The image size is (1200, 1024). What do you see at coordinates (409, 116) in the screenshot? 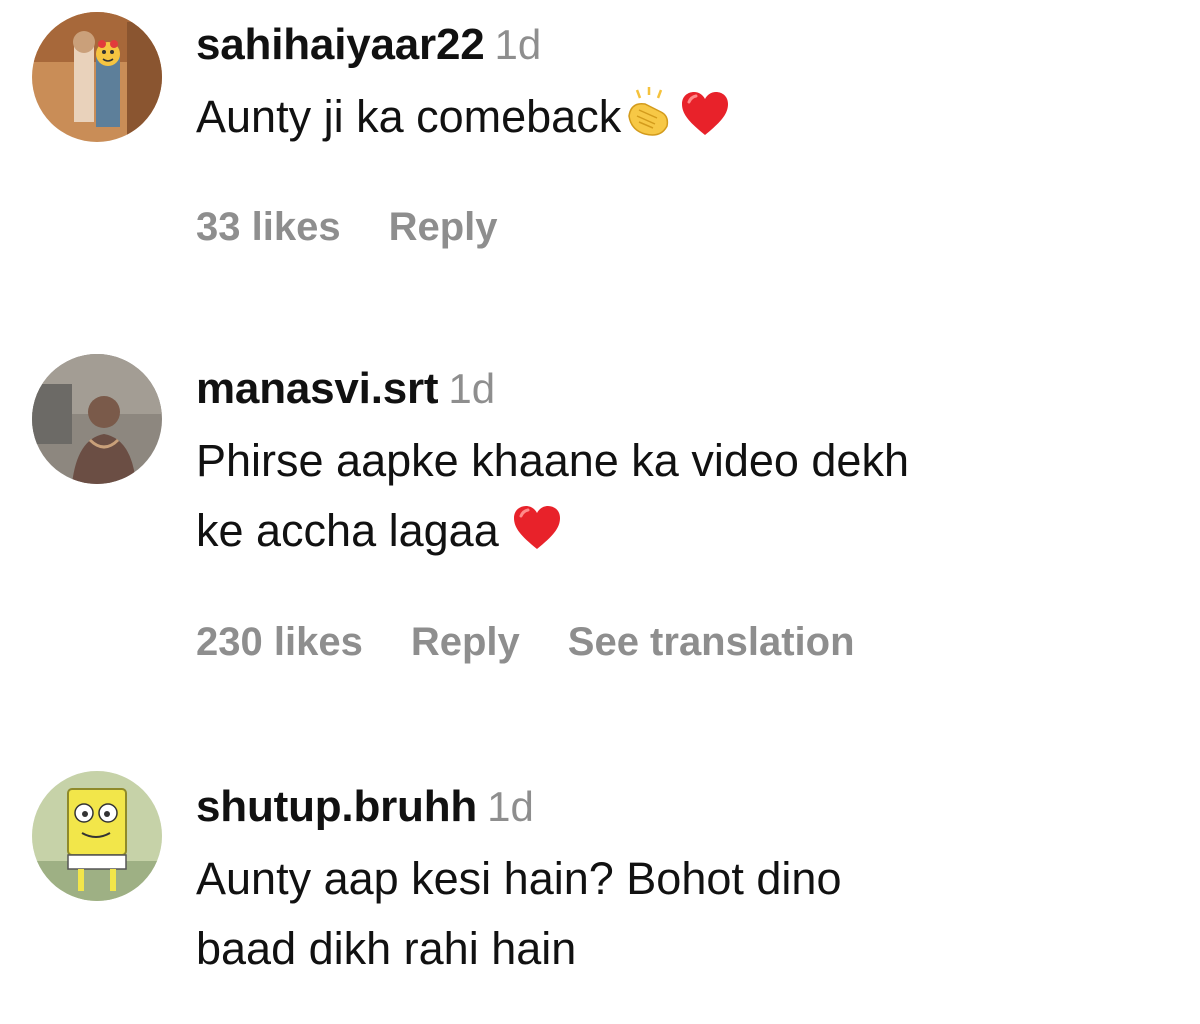
I see `comment-text: Aunty ji ka comeback` at bounding box center [409, 116].